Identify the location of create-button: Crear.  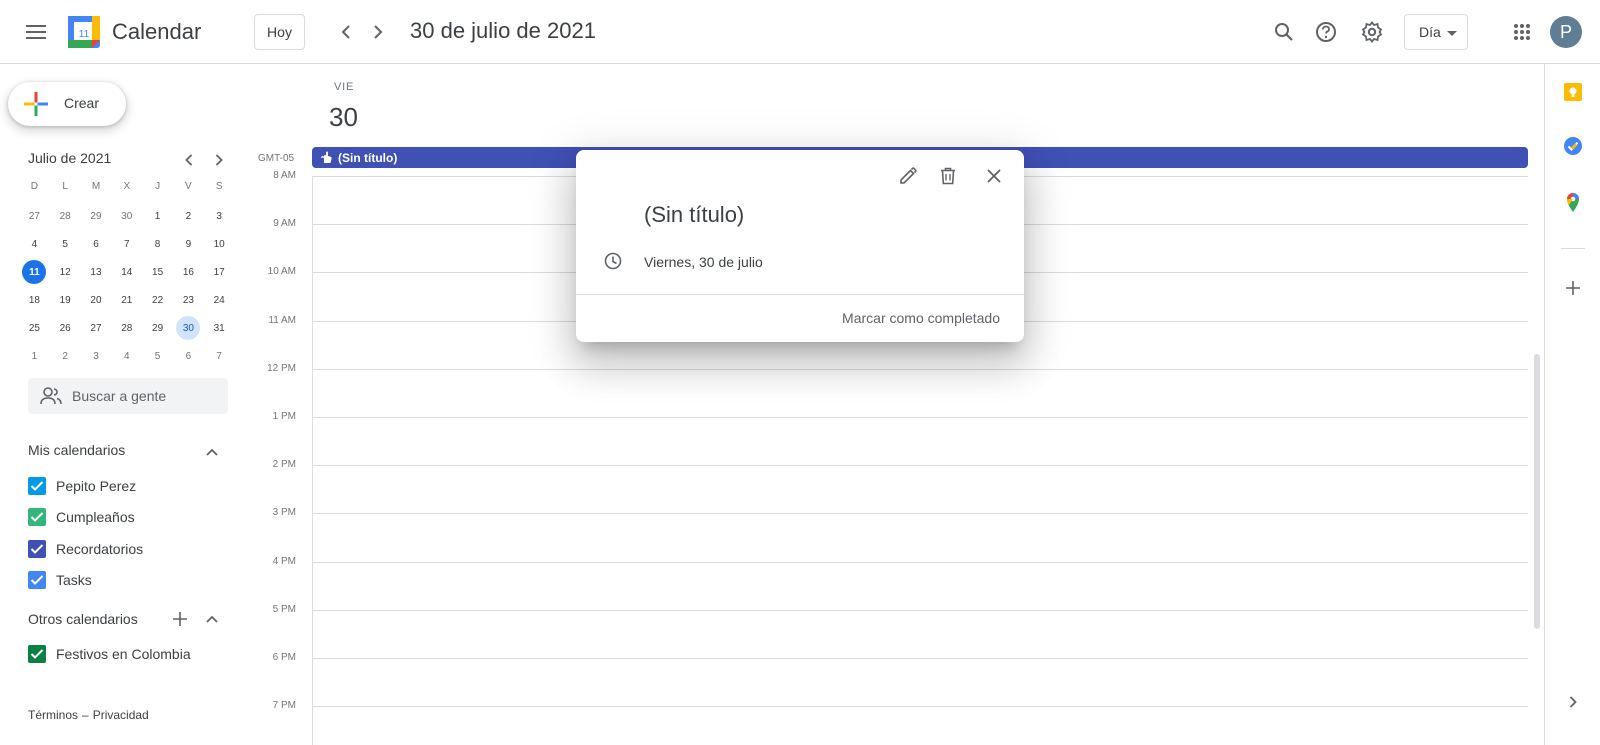
(67, 104).